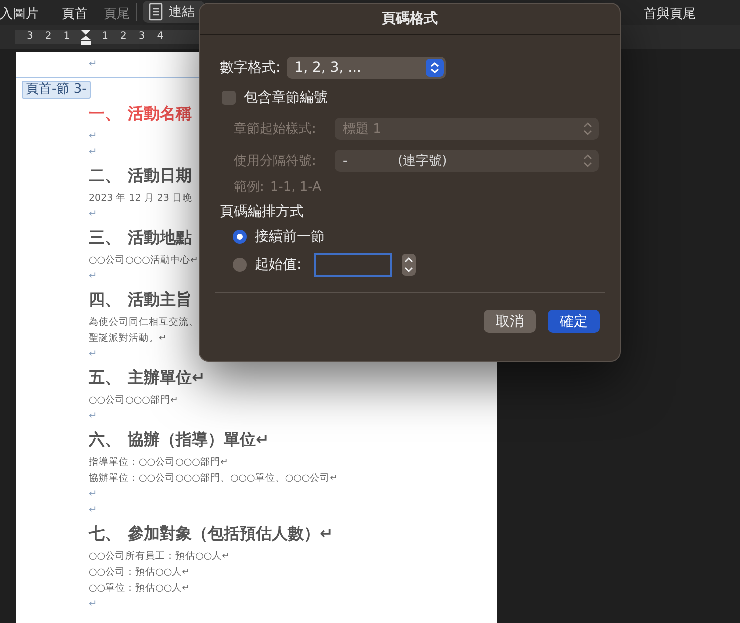 The width and height of the screenshot is (740, 623). I want to click on heading-number: 六、, so click(105, 440).